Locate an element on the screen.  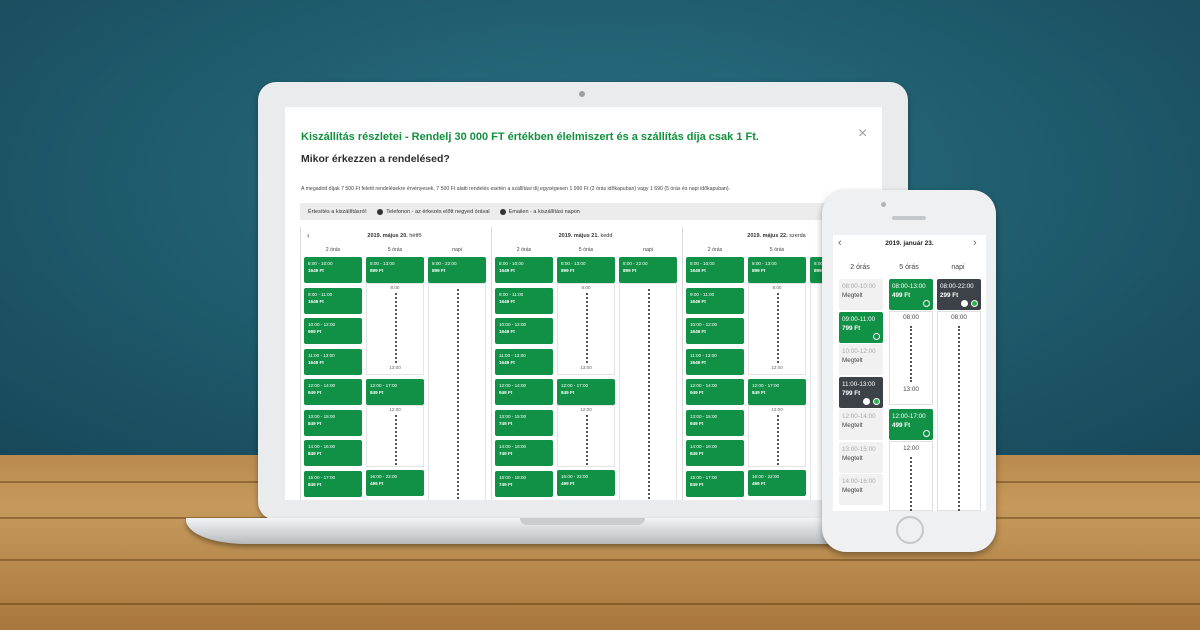
notify-email-option: Emailen - a kiszállítási napon is located at coordinates (539, 211).